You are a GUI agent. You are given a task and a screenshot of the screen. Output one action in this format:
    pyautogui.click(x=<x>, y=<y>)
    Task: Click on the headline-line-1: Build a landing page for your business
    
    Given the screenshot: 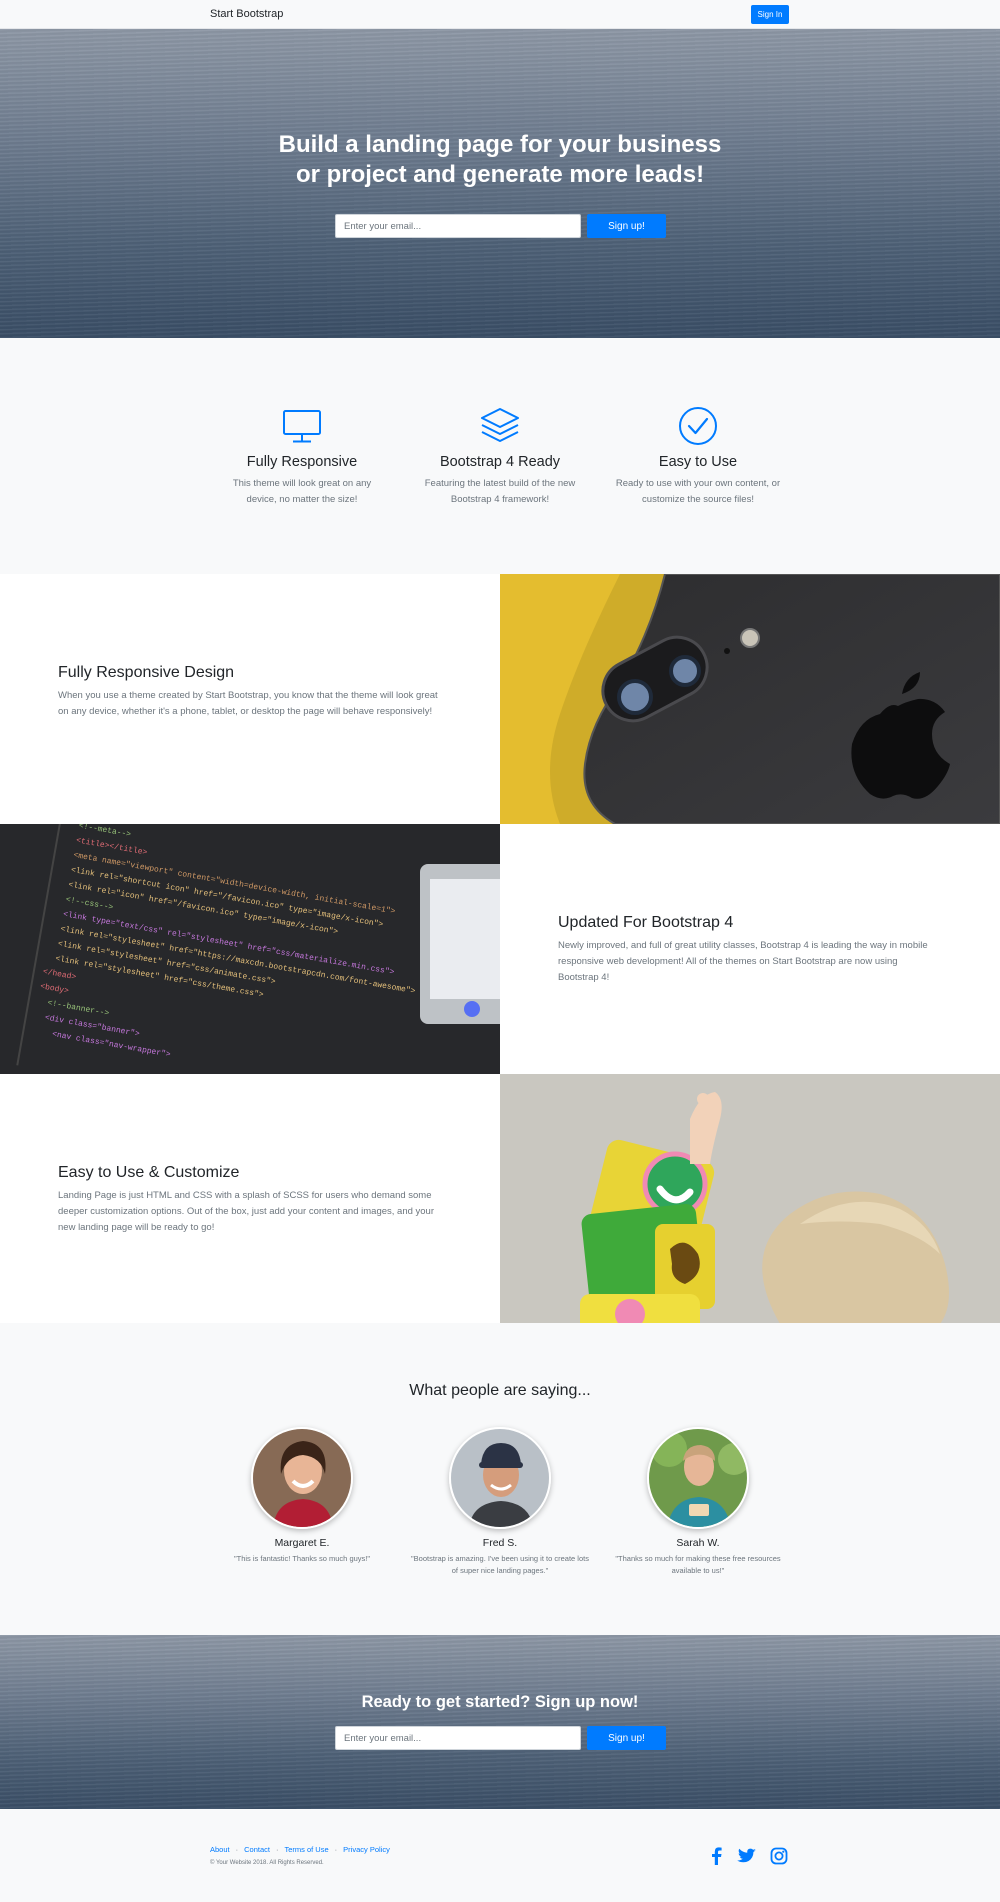 What is the action you would take?
    pyautogui.click(x=500, y=144)
    